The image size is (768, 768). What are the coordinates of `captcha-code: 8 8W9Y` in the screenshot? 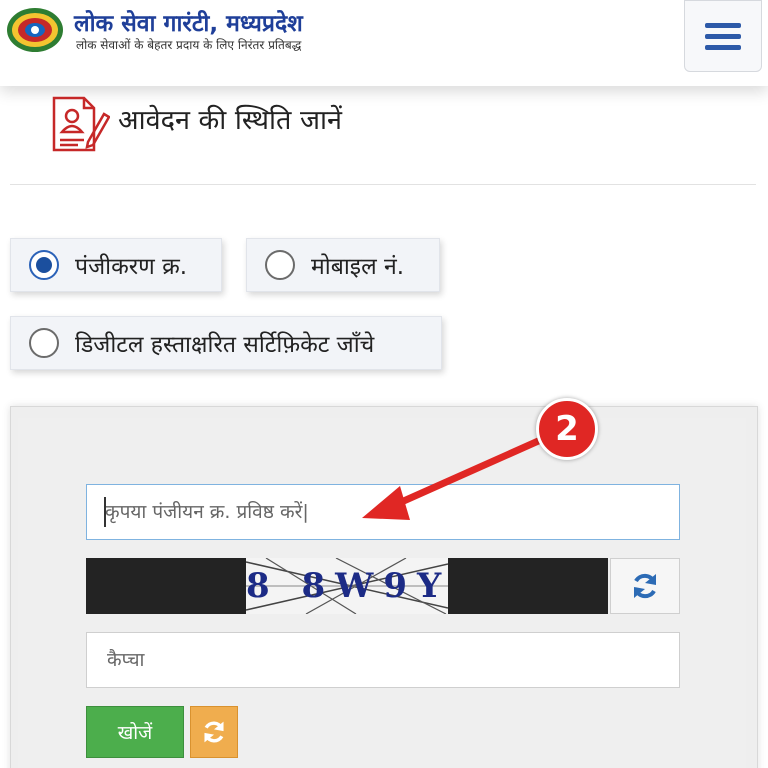 It's located at (347, 586).